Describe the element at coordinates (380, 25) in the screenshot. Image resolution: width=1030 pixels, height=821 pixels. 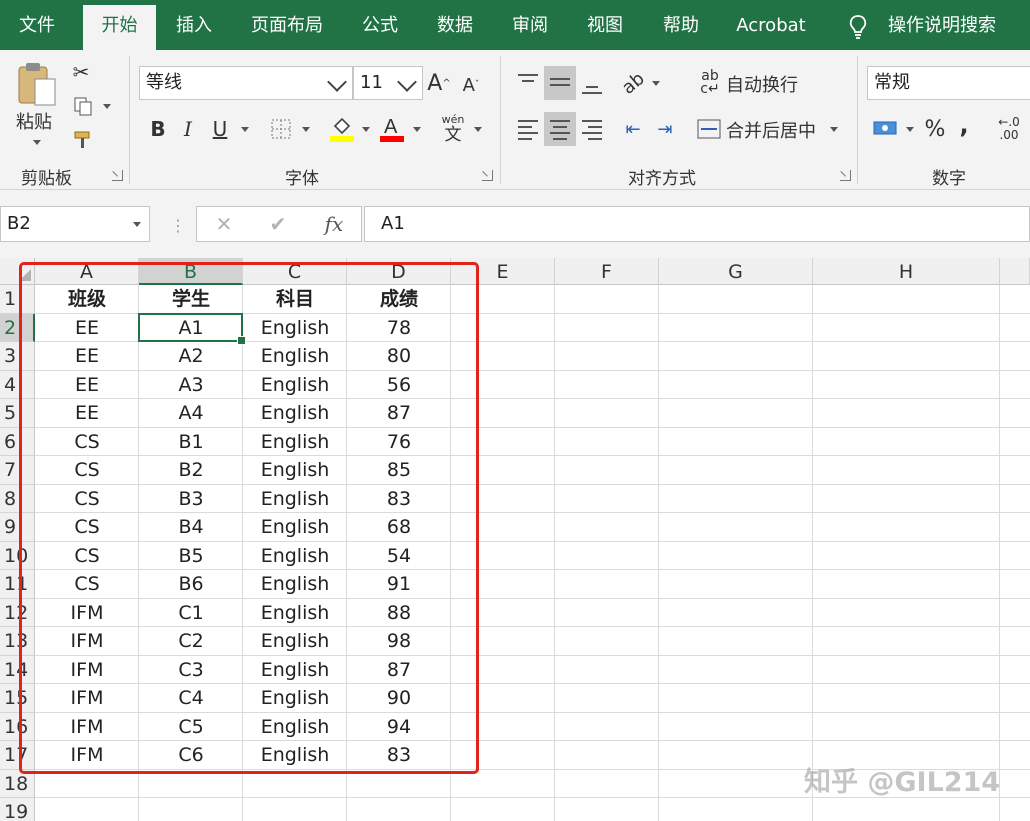
I see `tab-formulas: 公式` at that location.